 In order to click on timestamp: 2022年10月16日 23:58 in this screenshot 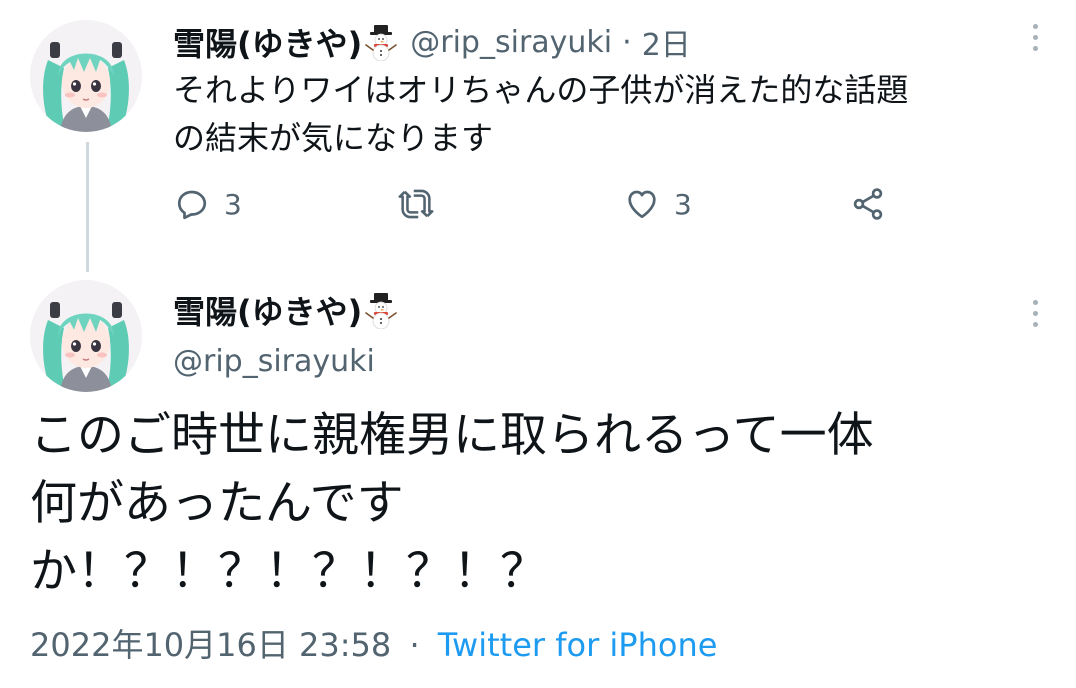, I will do `click(210, 645)`.